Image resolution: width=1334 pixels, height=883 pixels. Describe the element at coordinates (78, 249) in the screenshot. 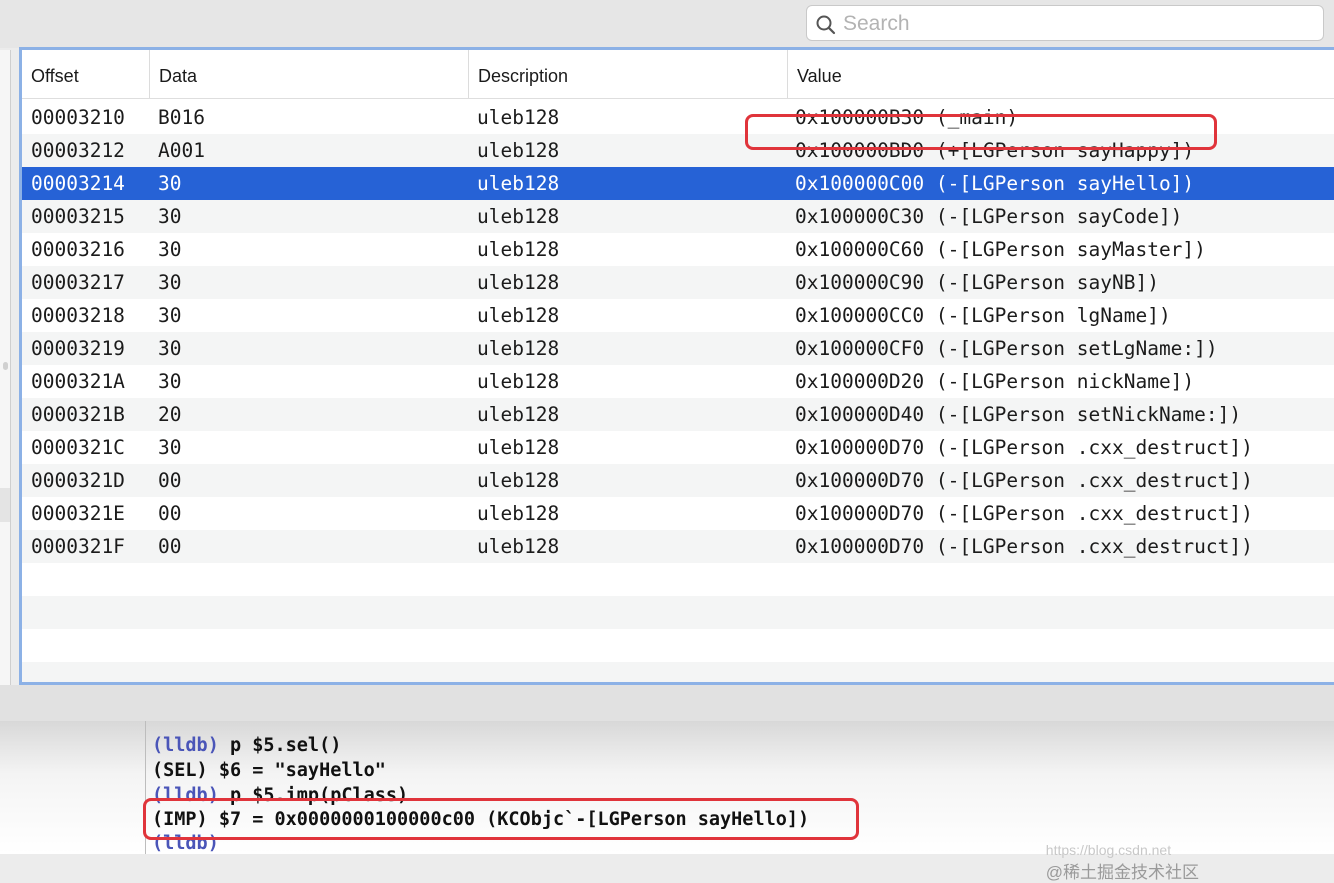

I see `cell-offset: 00003216` at that location.